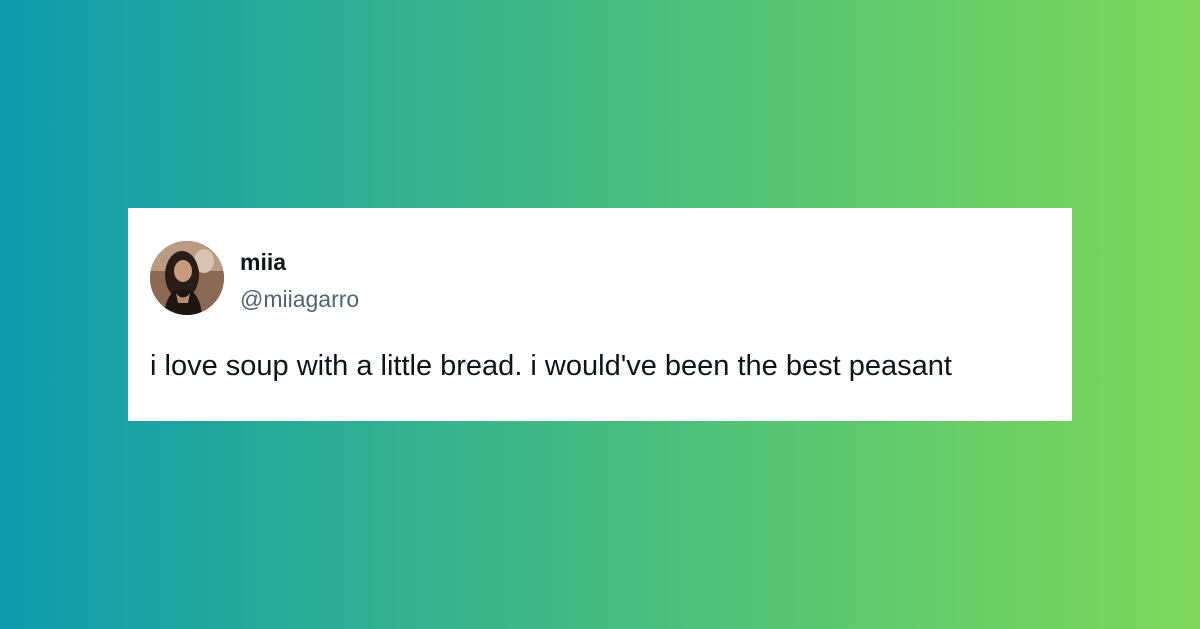 The image size is (1200, 629). Describe the element at coordinates (263, 262) in the screenshot. I see `display-name: miia` at that location.